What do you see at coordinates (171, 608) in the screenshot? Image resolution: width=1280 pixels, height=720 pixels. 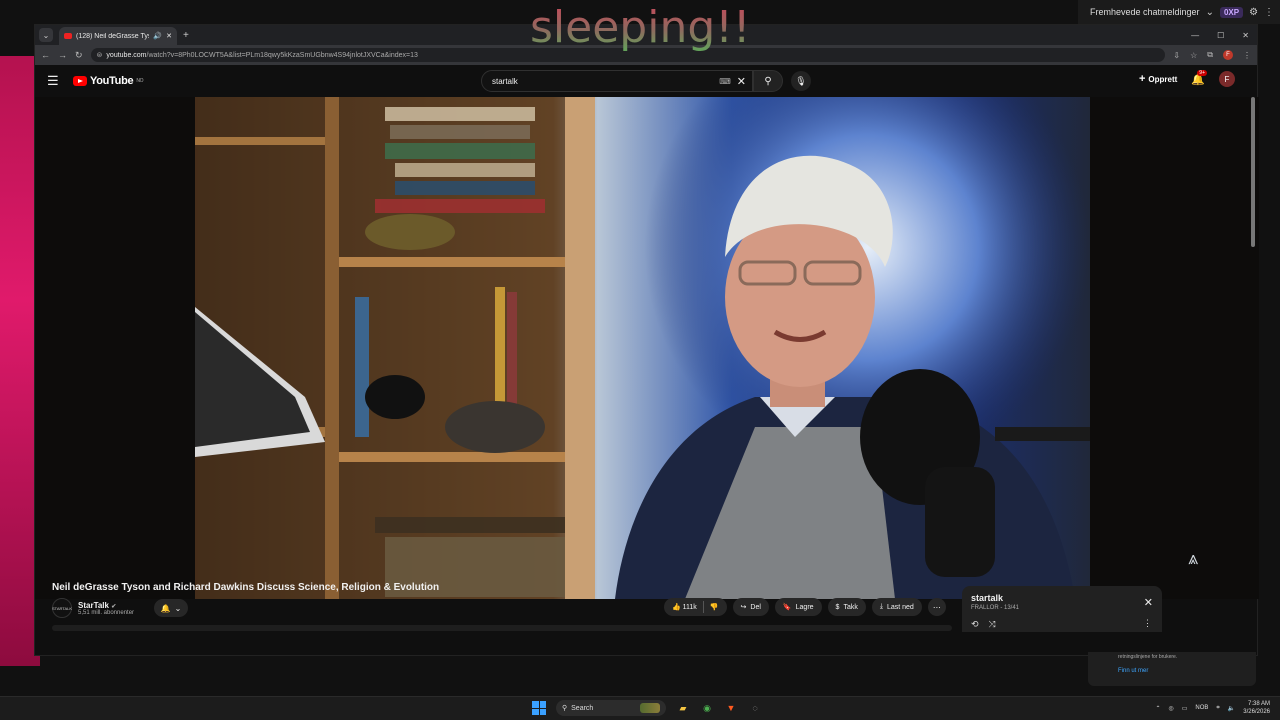 I see `subscribed-bell-button: 🔔 ⌄` at bounding box center [171, 608].